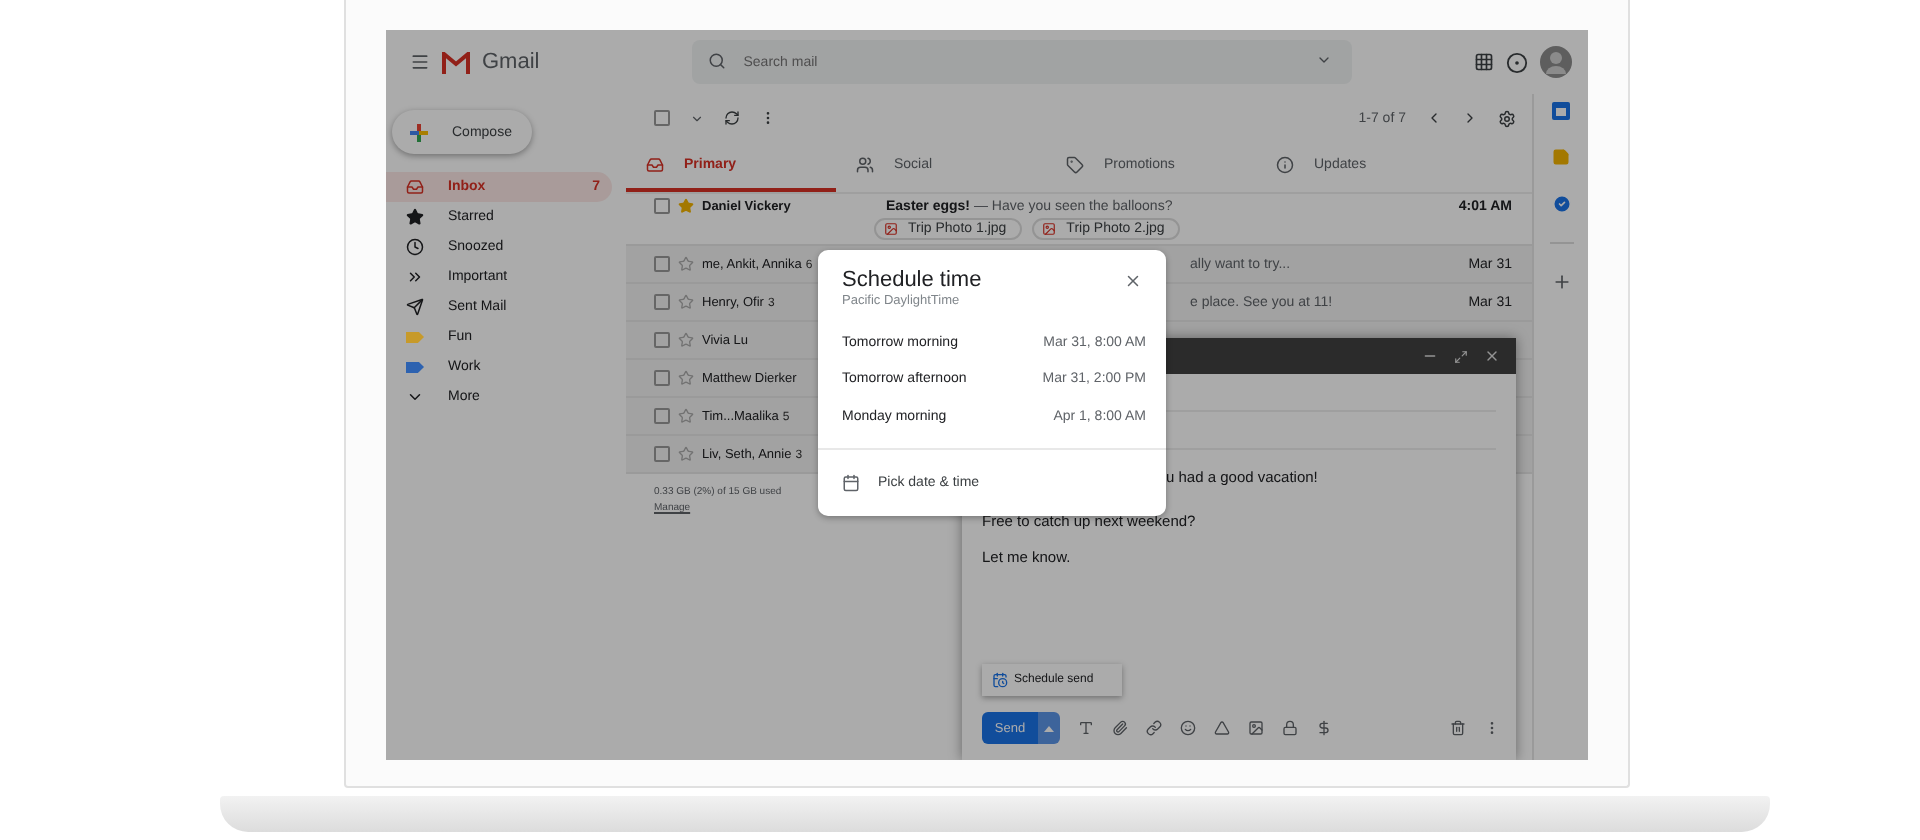  Describe the element at coordinates (912, 280) in the screenshot. I see `dialog-title: Schedule time` at that location.